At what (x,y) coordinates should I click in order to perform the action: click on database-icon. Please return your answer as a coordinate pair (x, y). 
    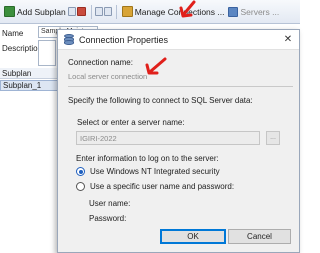
    Looking at the image, I should click on (69, 39).